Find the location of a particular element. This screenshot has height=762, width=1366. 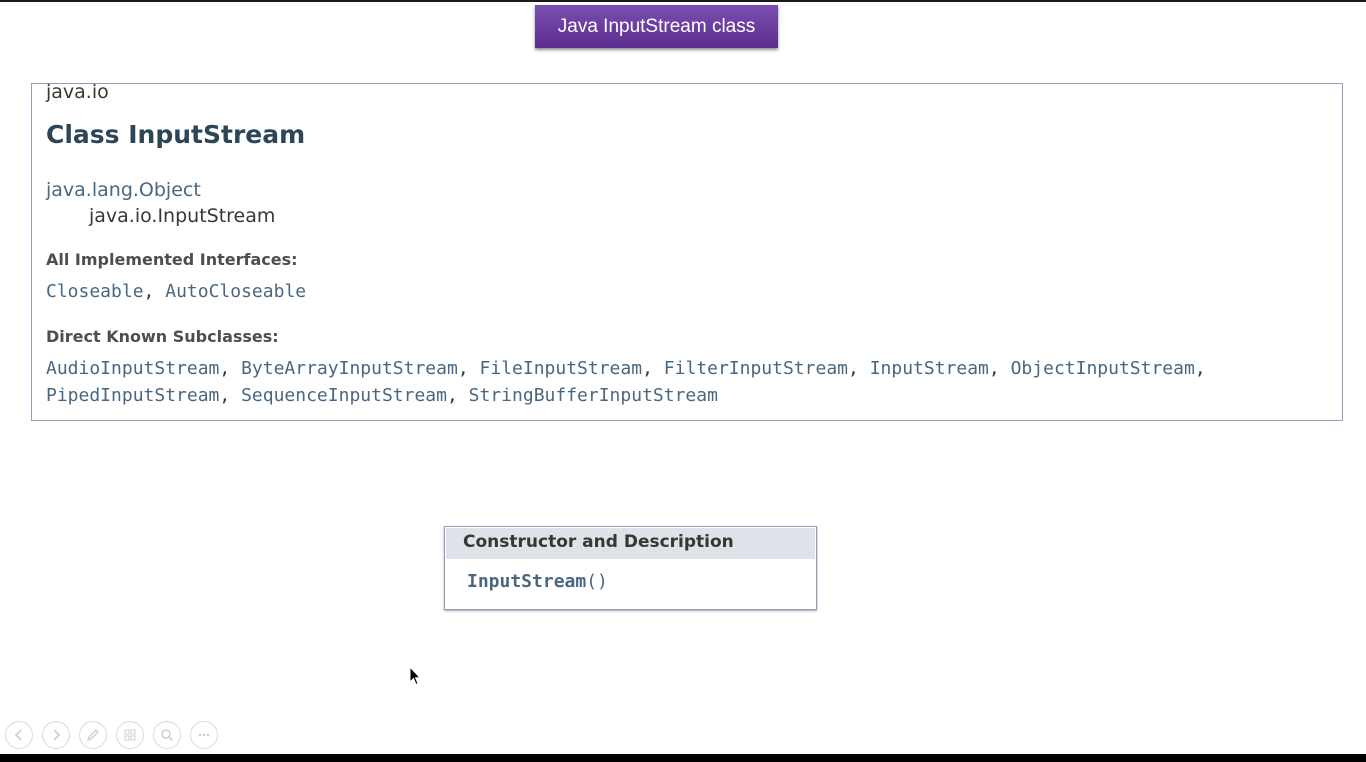

slideshow-toolbar is located at coordinates (111, 735).